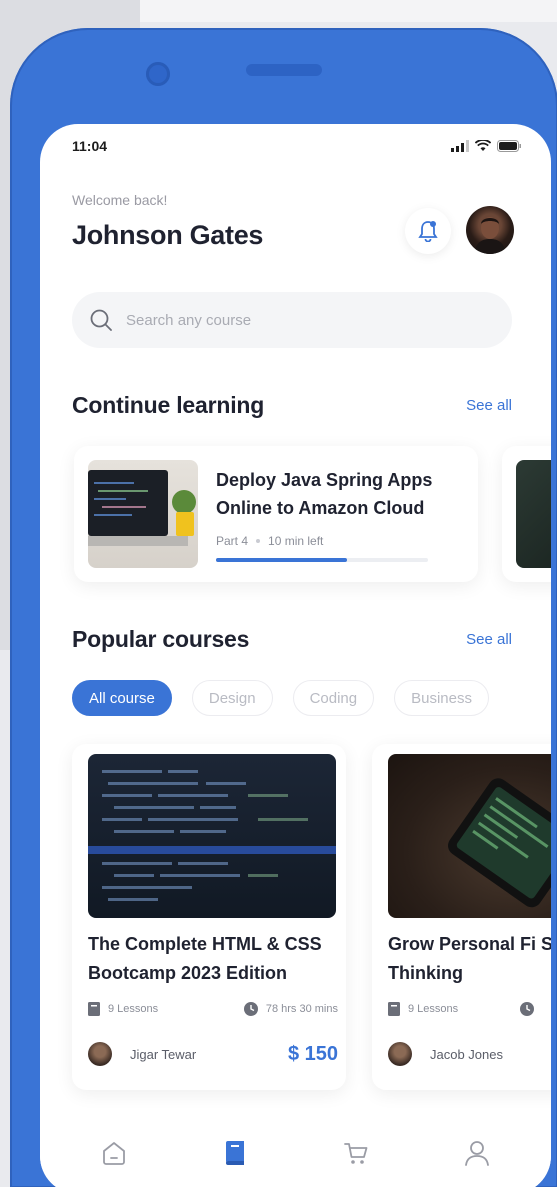 The height and width of the screenshot is (1187, 557). Describe the element at coordinates (483, 145) in the screenshot. I see `wifi-icon` at that location.